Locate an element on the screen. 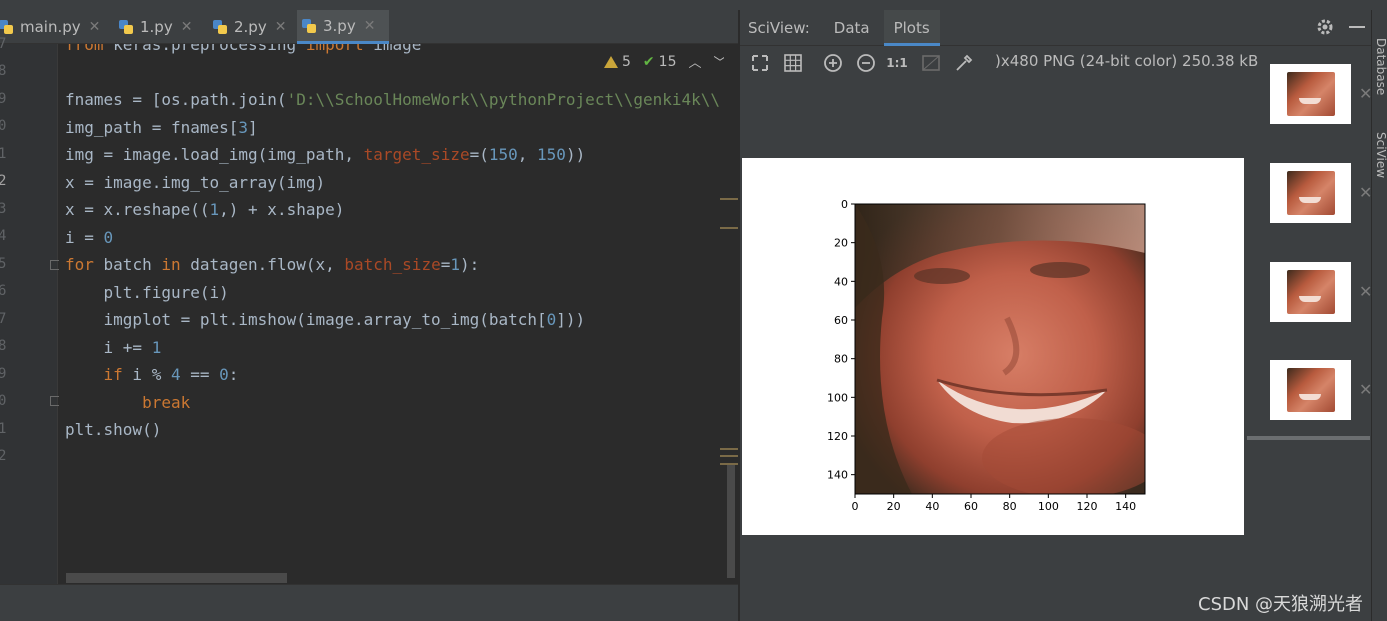  tab-plots: Plots is located at coordinates (911, 27).